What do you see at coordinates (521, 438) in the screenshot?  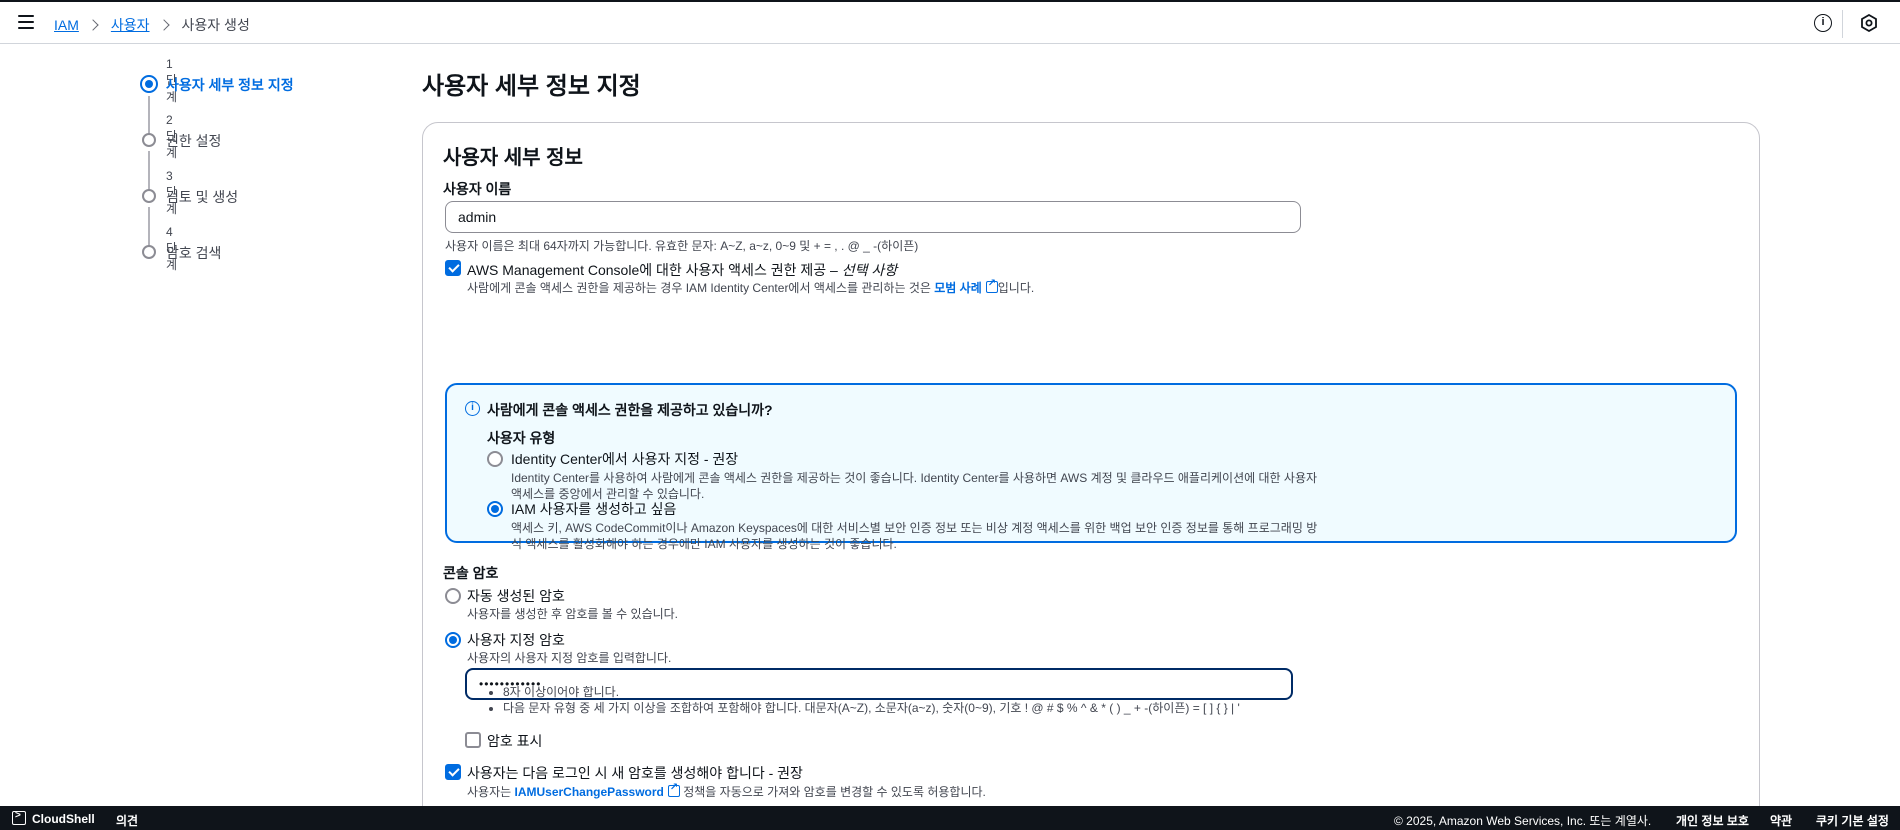 I see `user-type-label: 사용자 유형` at bounding box center [521, 438].